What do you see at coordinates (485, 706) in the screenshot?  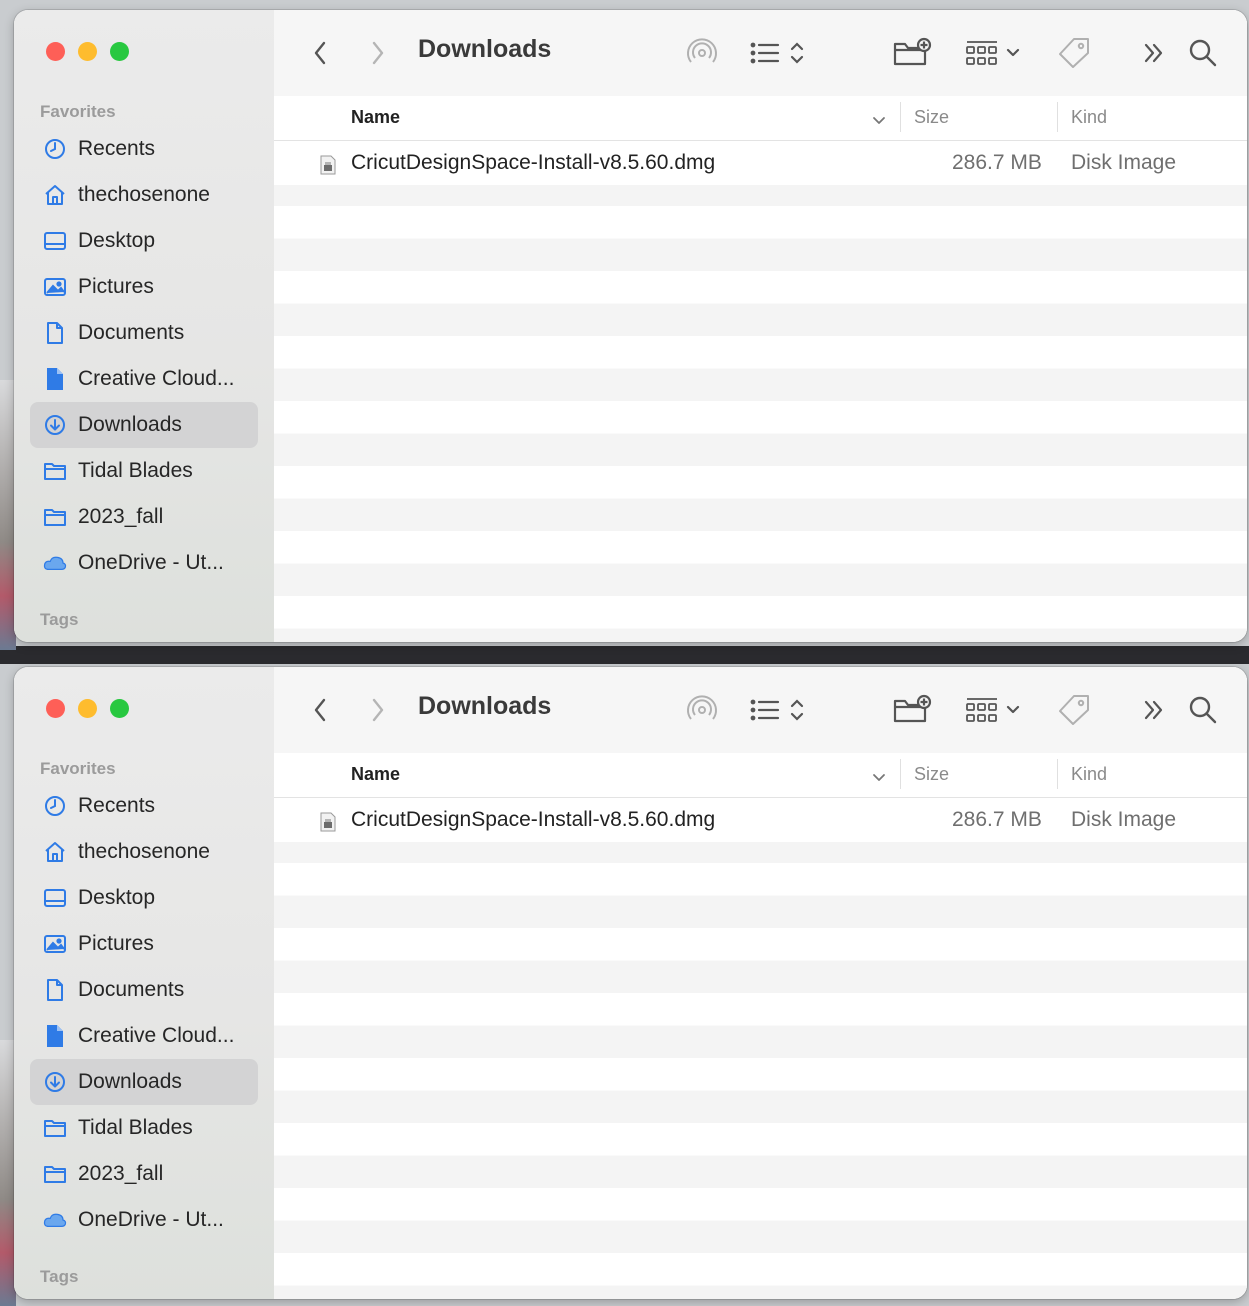 I see `window-title: Downloads` at bounding box center [485, 706].